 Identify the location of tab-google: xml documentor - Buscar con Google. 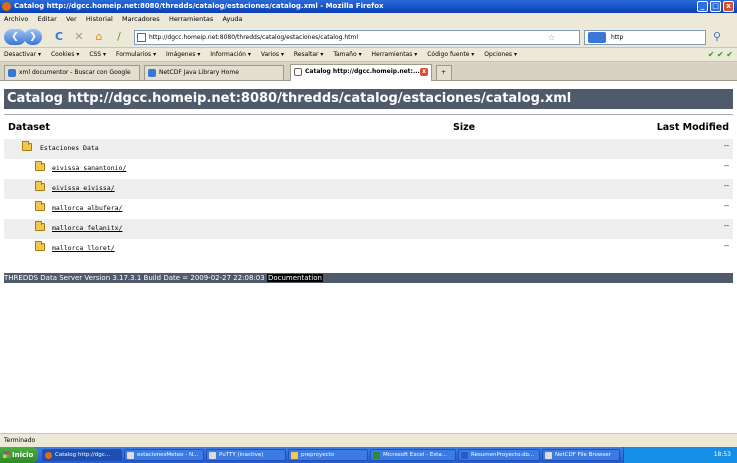
(72, 72).